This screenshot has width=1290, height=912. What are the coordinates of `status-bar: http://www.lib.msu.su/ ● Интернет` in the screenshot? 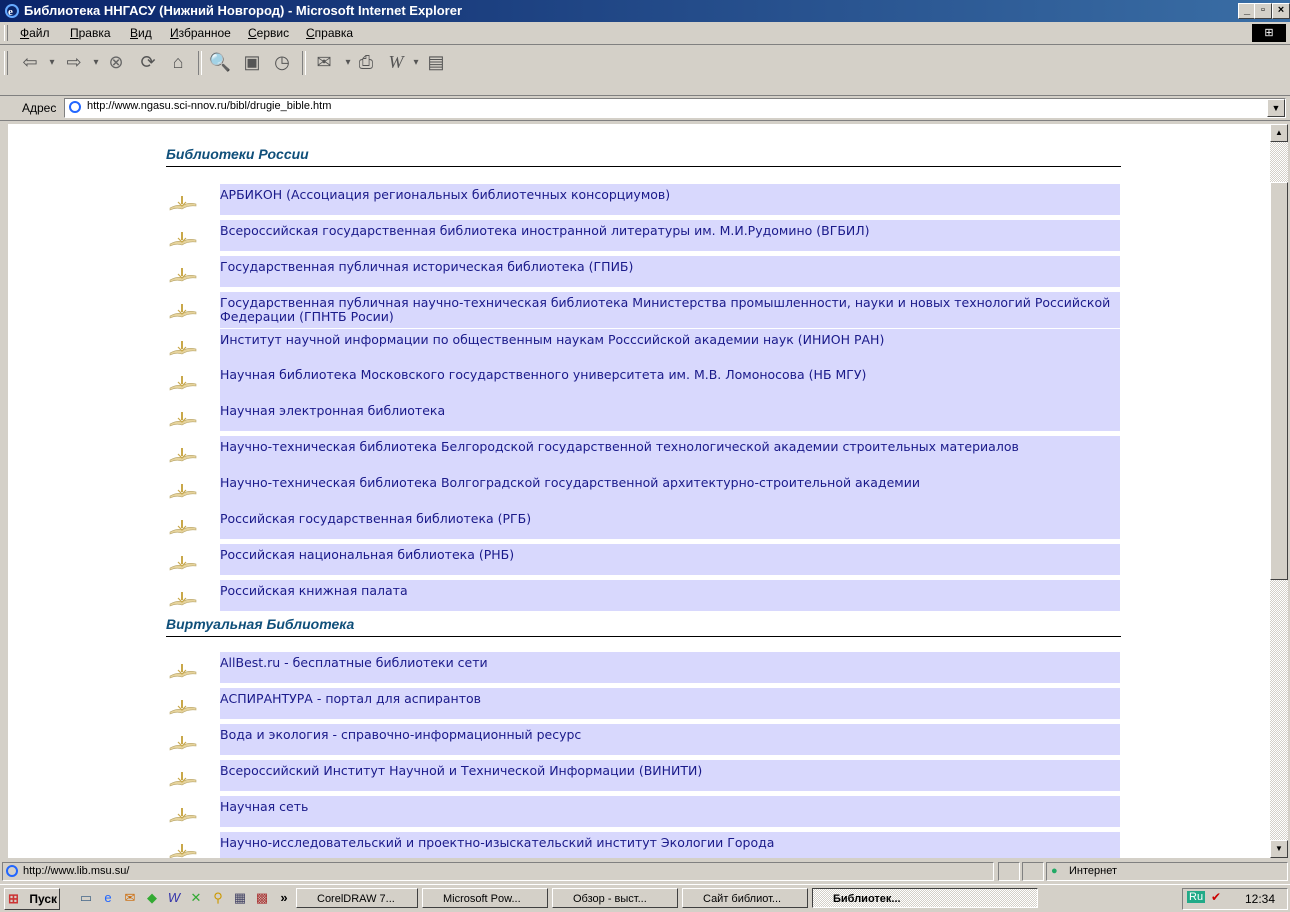 It's located at (645, 871).